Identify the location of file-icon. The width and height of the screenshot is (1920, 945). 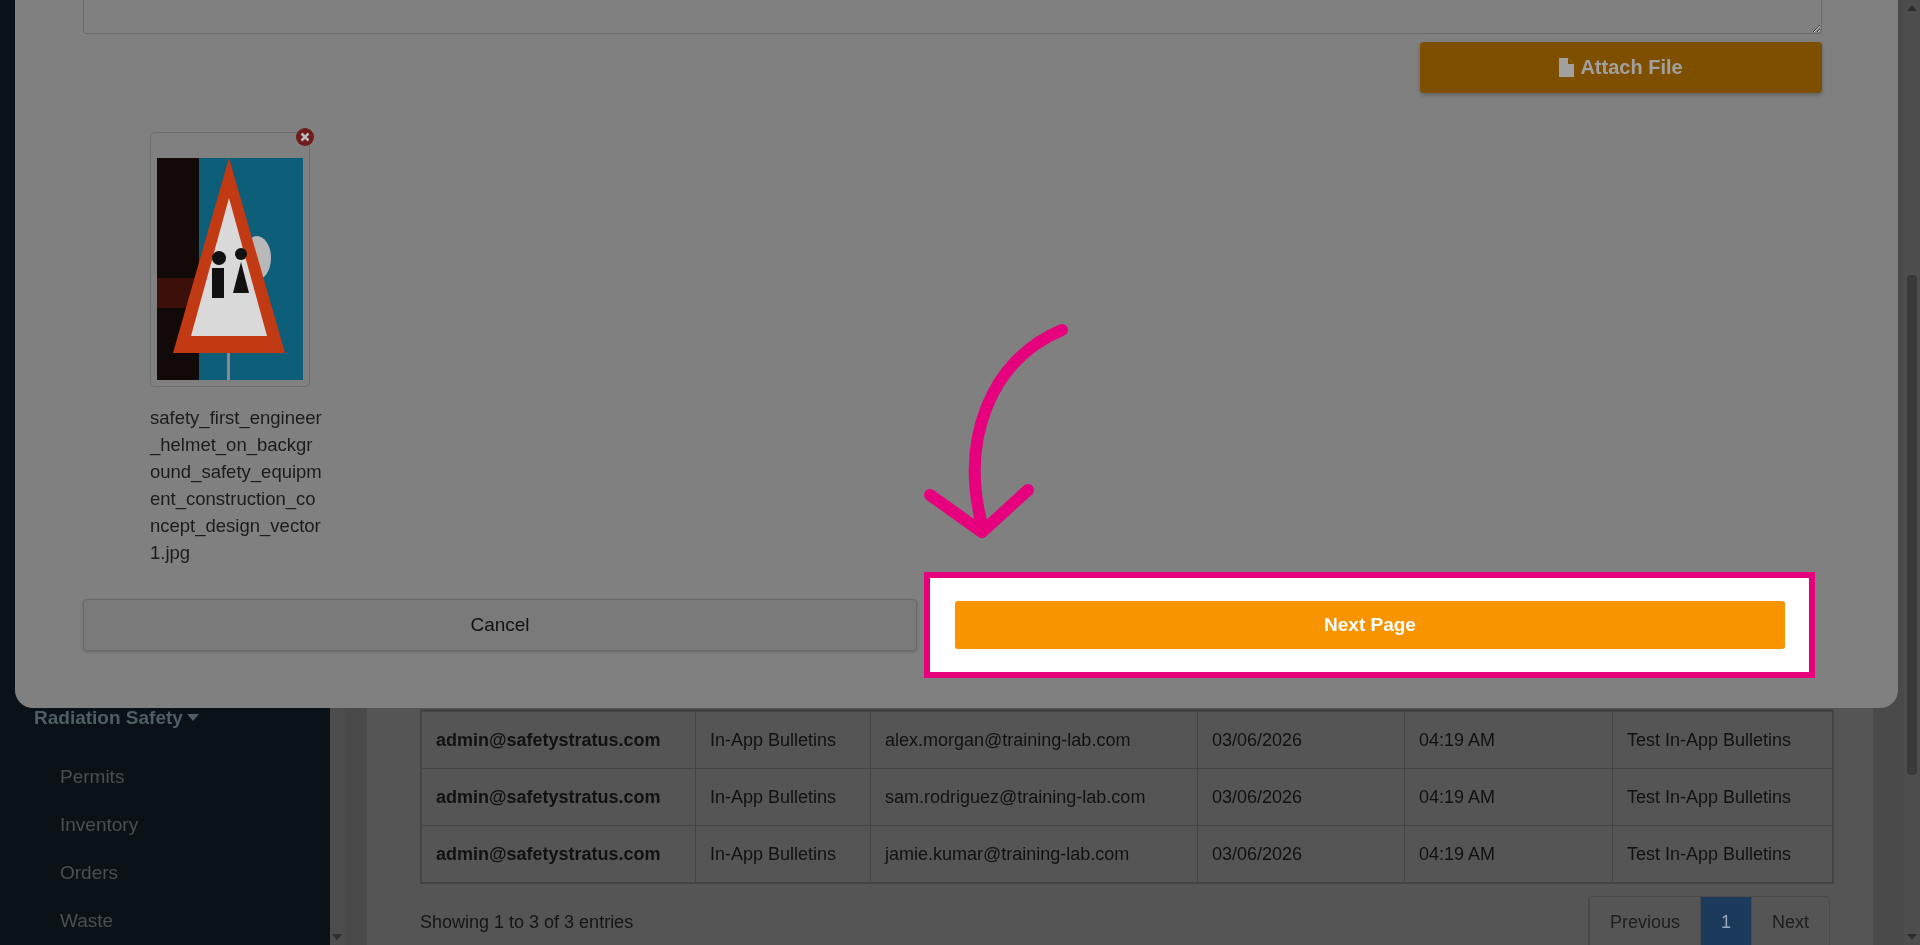
(1567, 67).